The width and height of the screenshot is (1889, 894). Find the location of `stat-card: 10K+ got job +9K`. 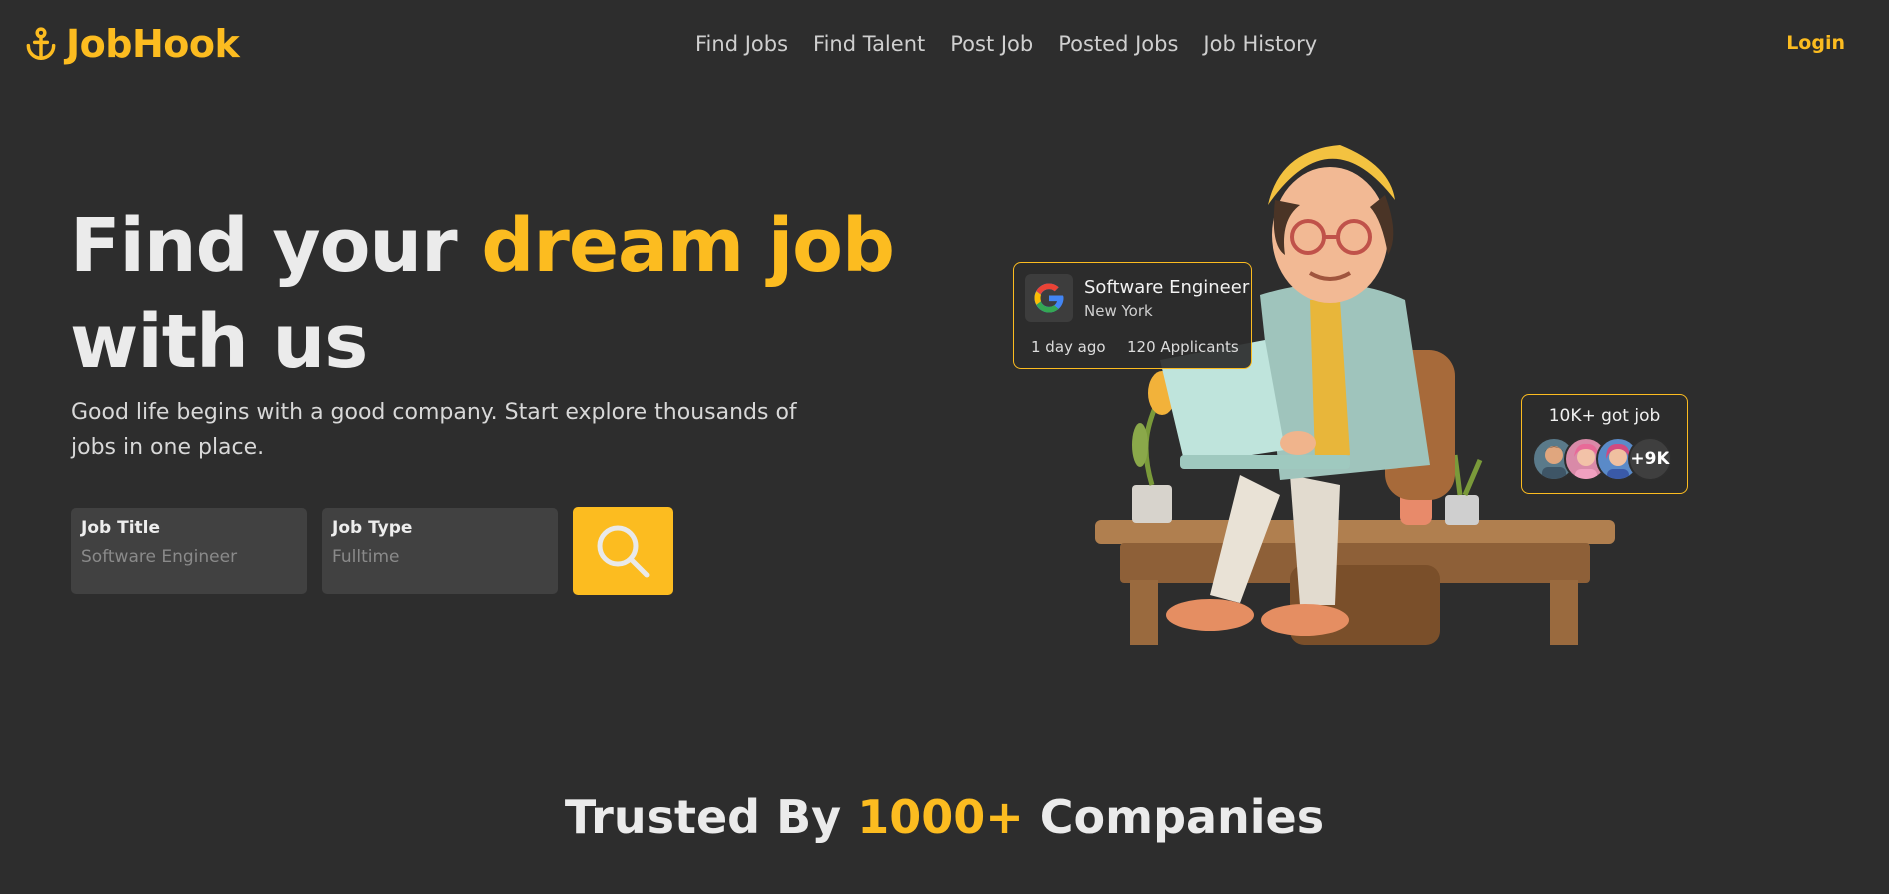

stat-card: 10K+ got job +9K is located at coordinates (1604, 444).